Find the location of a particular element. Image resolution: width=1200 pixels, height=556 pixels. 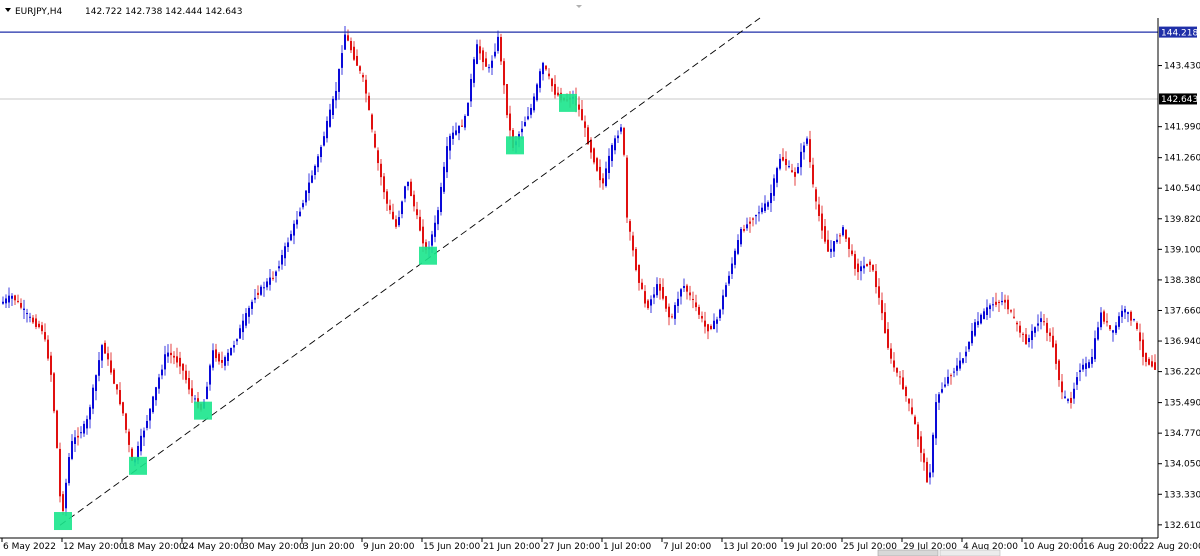

support-marker is located at coordinates (138, 465).